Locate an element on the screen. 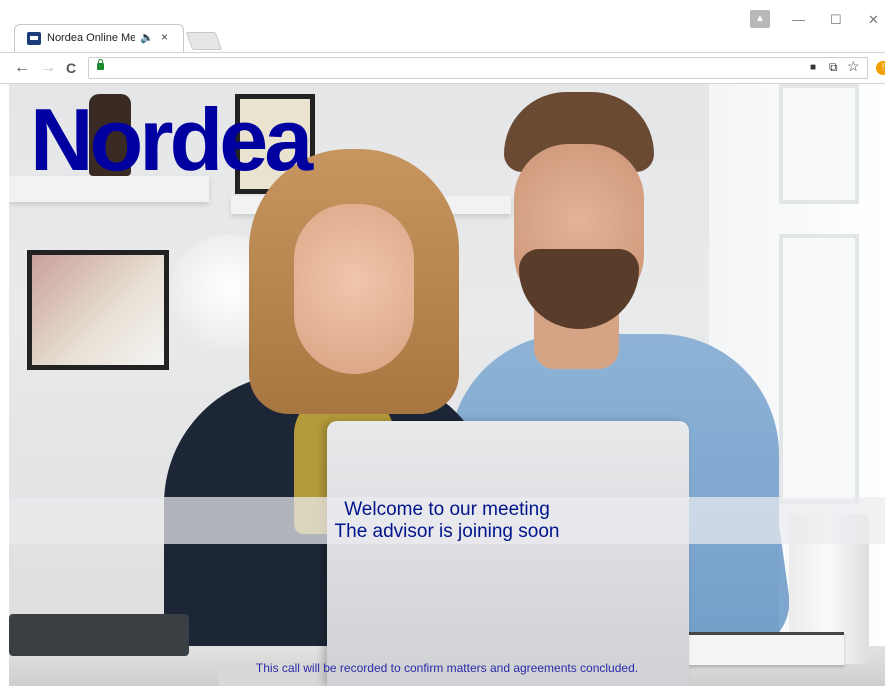 Image resolution: width=885 pixels, height=686 pixels. translate-icon: ⧉ is located at coordinates (833, 67).